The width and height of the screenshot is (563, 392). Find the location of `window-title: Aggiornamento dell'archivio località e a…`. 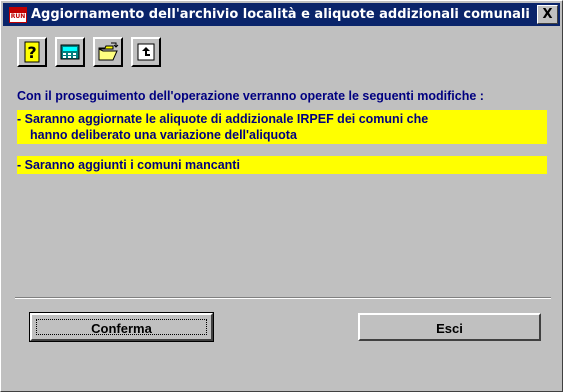

window-title: Aggiornamento dell'archivio località e a… is located at coordinates (280, 14).